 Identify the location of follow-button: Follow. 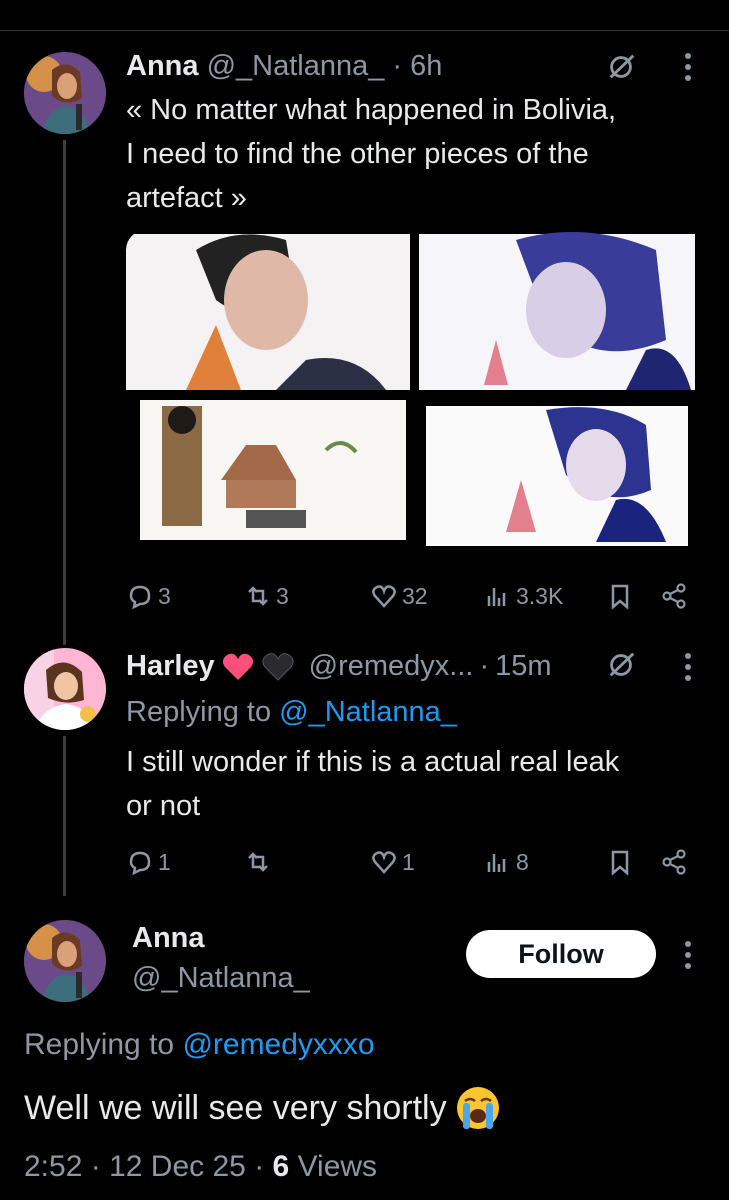
(561, 954).